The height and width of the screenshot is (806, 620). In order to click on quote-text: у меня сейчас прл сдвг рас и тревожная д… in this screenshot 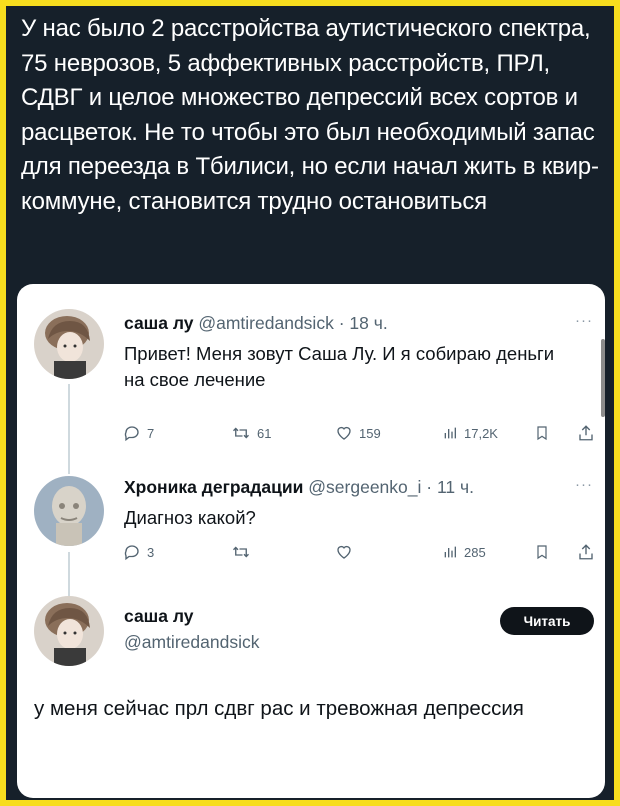, I will do `click(279, 708)`.